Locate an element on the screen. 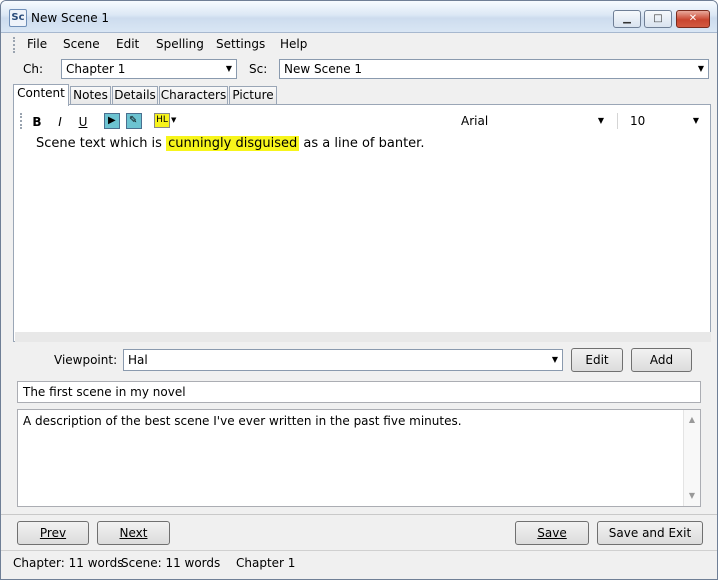 This screenshot has height=580, width=718. wrench-icon: ✎ is located at coordinates (133, 120).